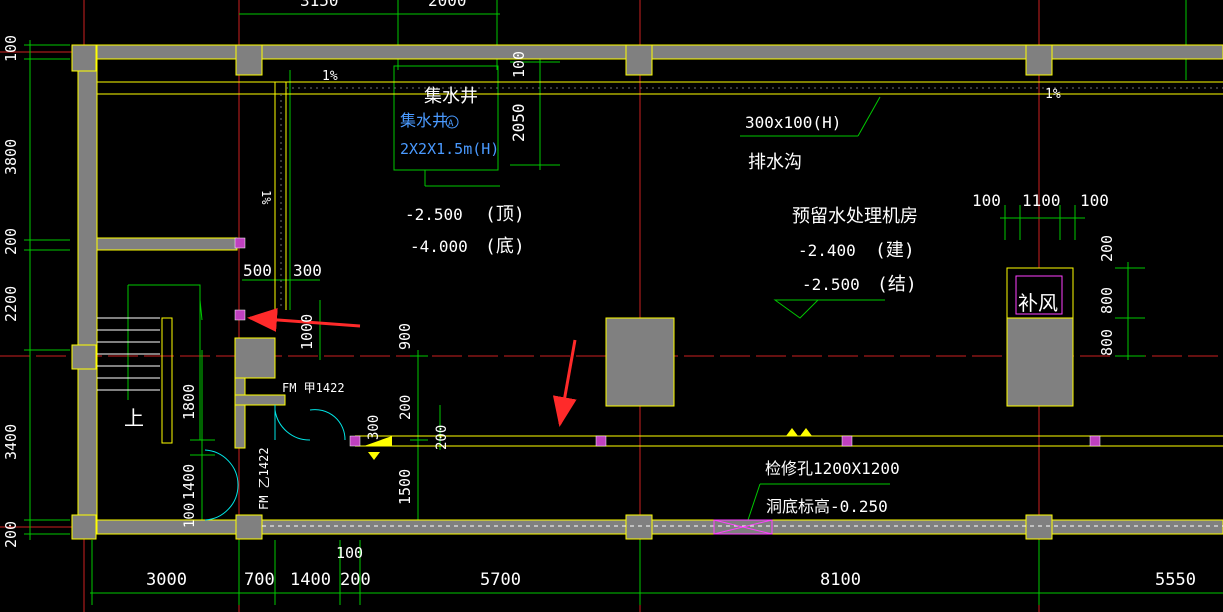  Describe the element at coordinates (264, 478) in the screenshot. I see `door-2-label: FM 乙1422` at that location.